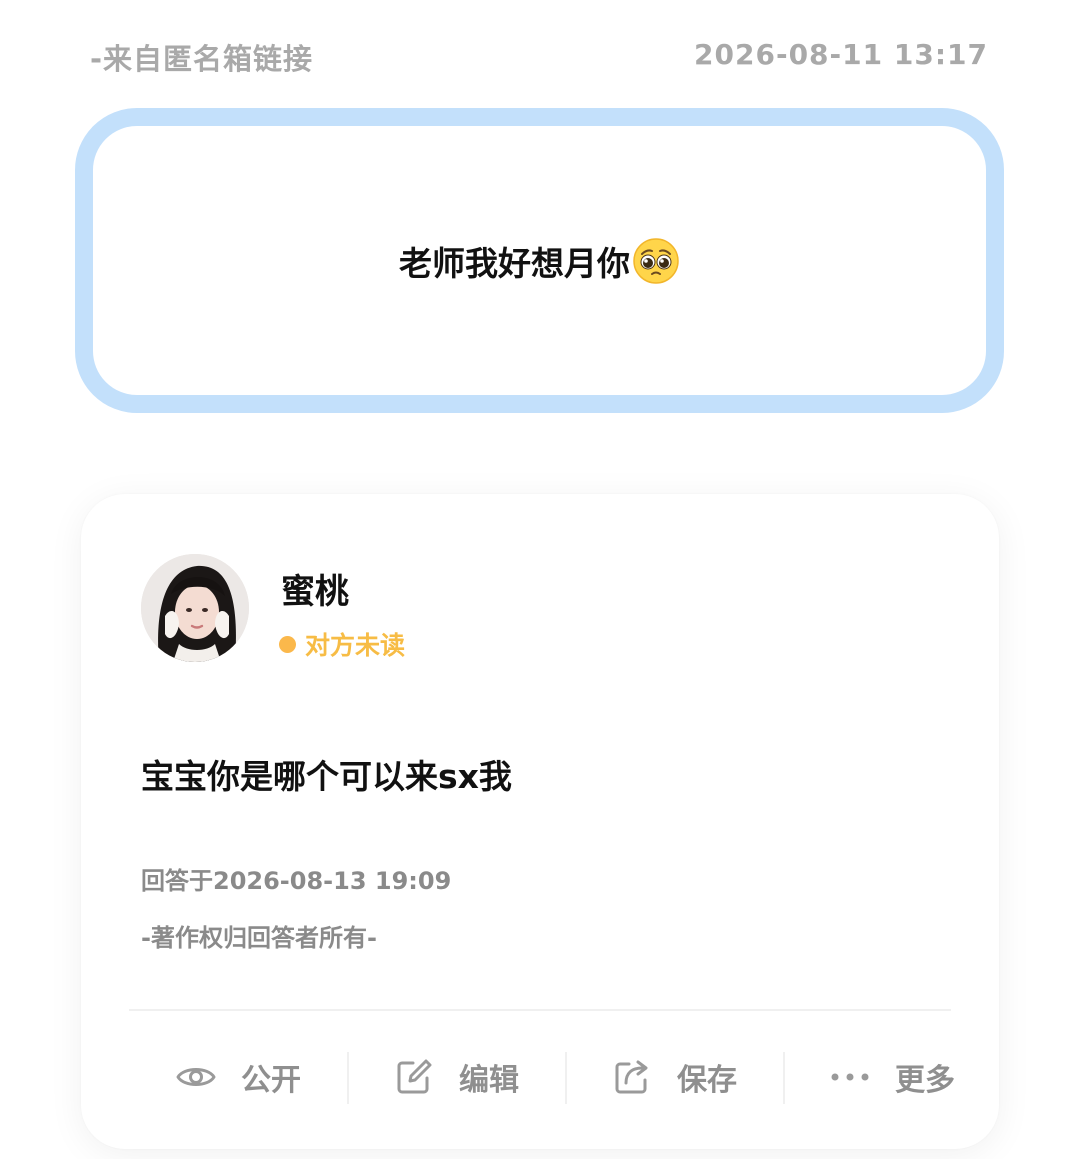 The image size is (1080, 1159). Describe the element at coordinates (850, 1077) in the screenshot. I see `more-icon` at that location.